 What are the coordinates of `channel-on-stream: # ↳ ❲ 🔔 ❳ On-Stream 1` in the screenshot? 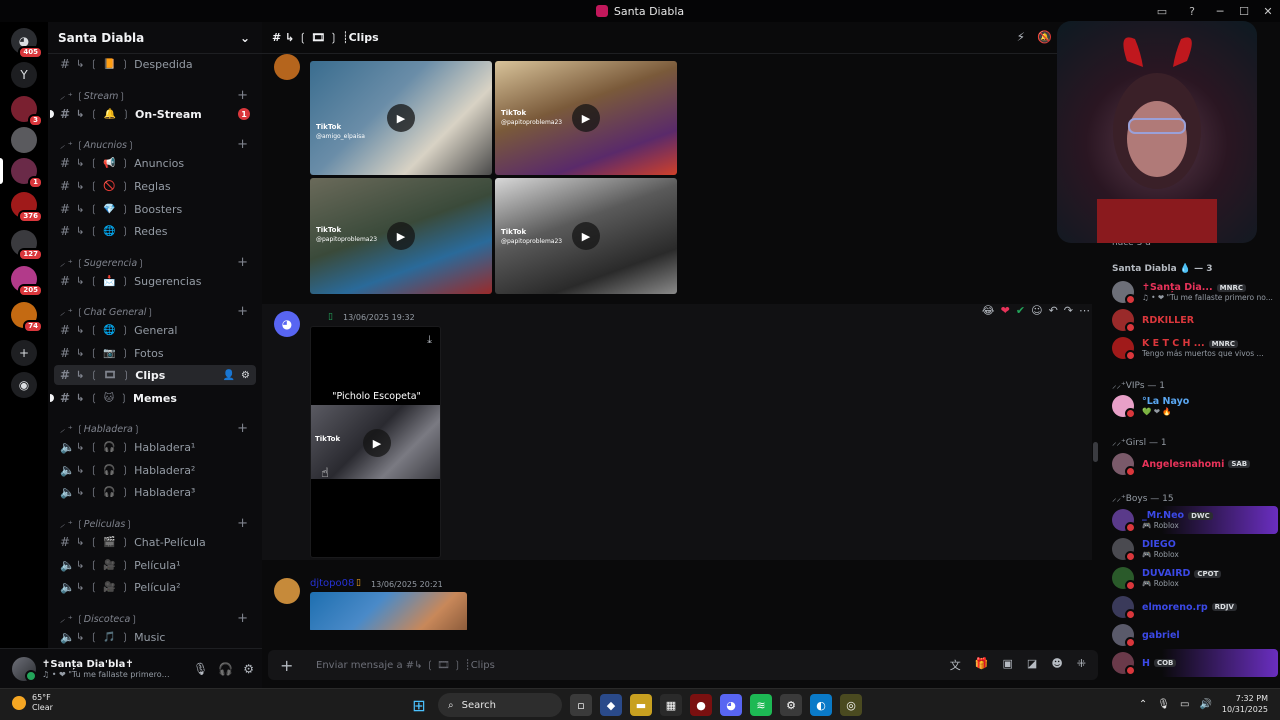 It's located at (153, 114).